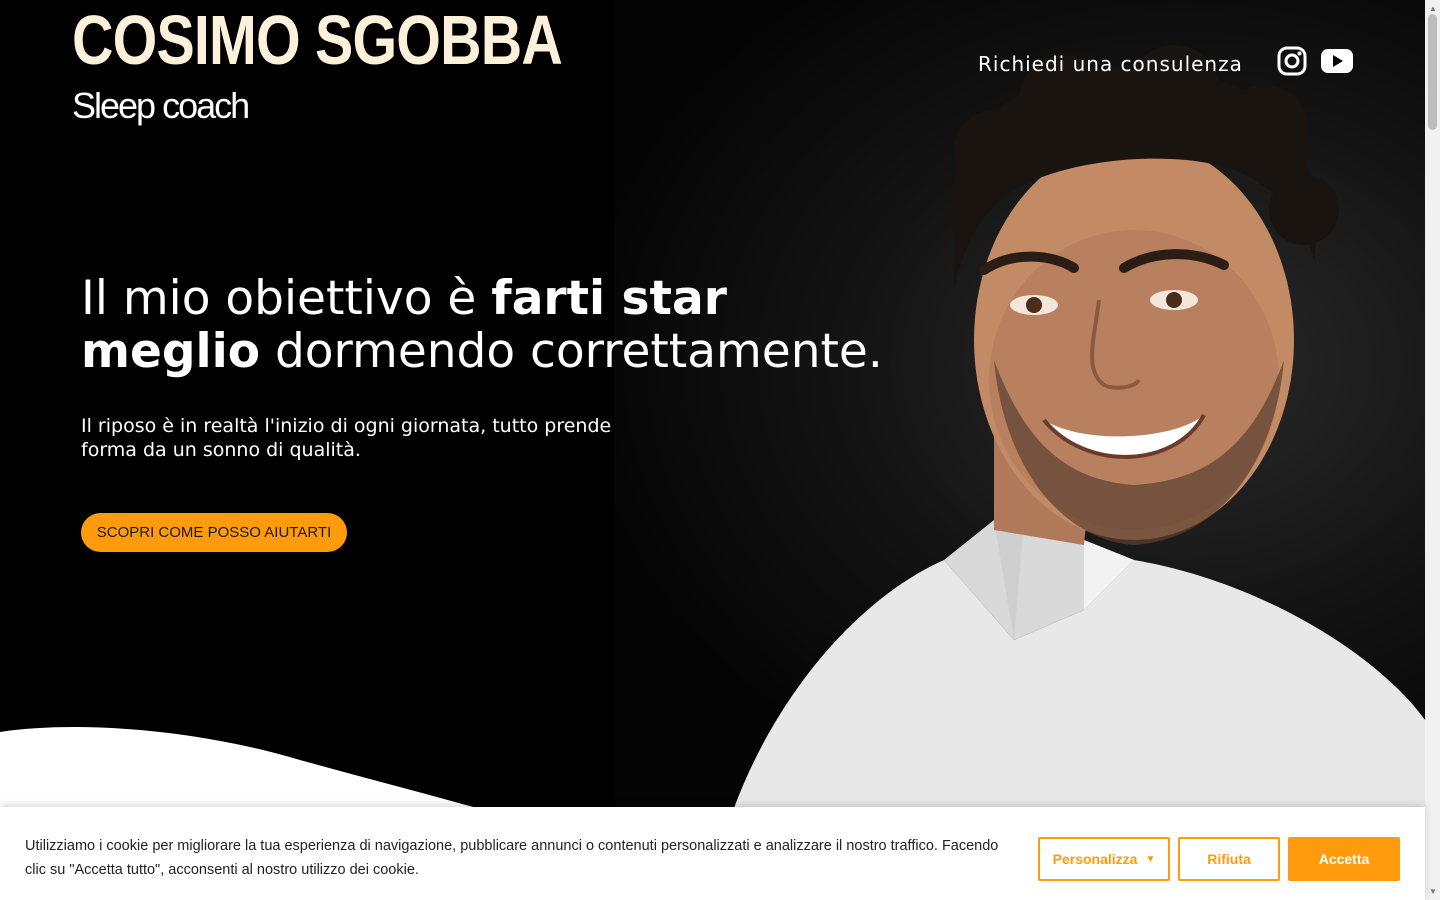 This screenshot has width=1440, height=900. I want to click on wave-divider, so click(260, 773).